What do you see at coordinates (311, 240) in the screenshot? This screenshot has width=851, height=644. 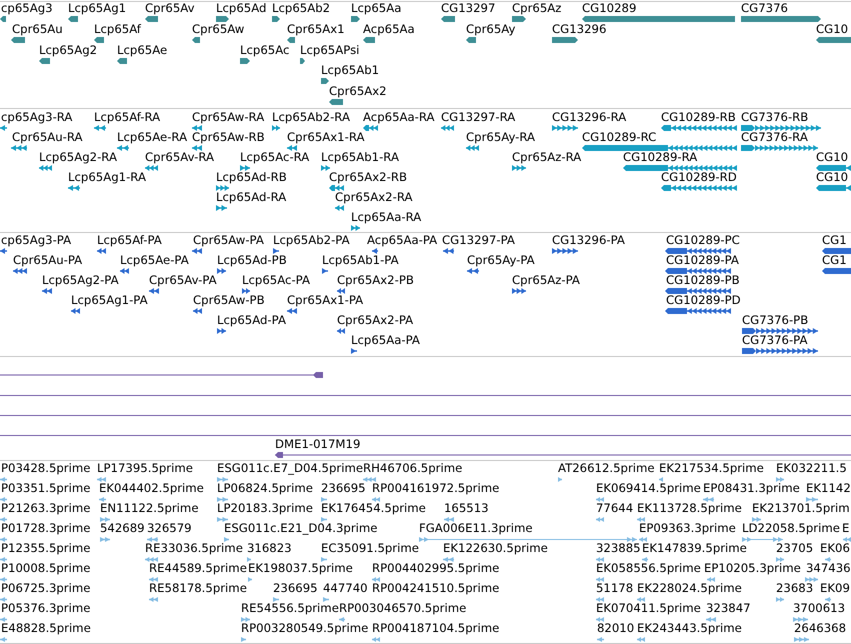 I see `protein-label: Lcp65Ab2-PA` at bounding box center [311, 240].